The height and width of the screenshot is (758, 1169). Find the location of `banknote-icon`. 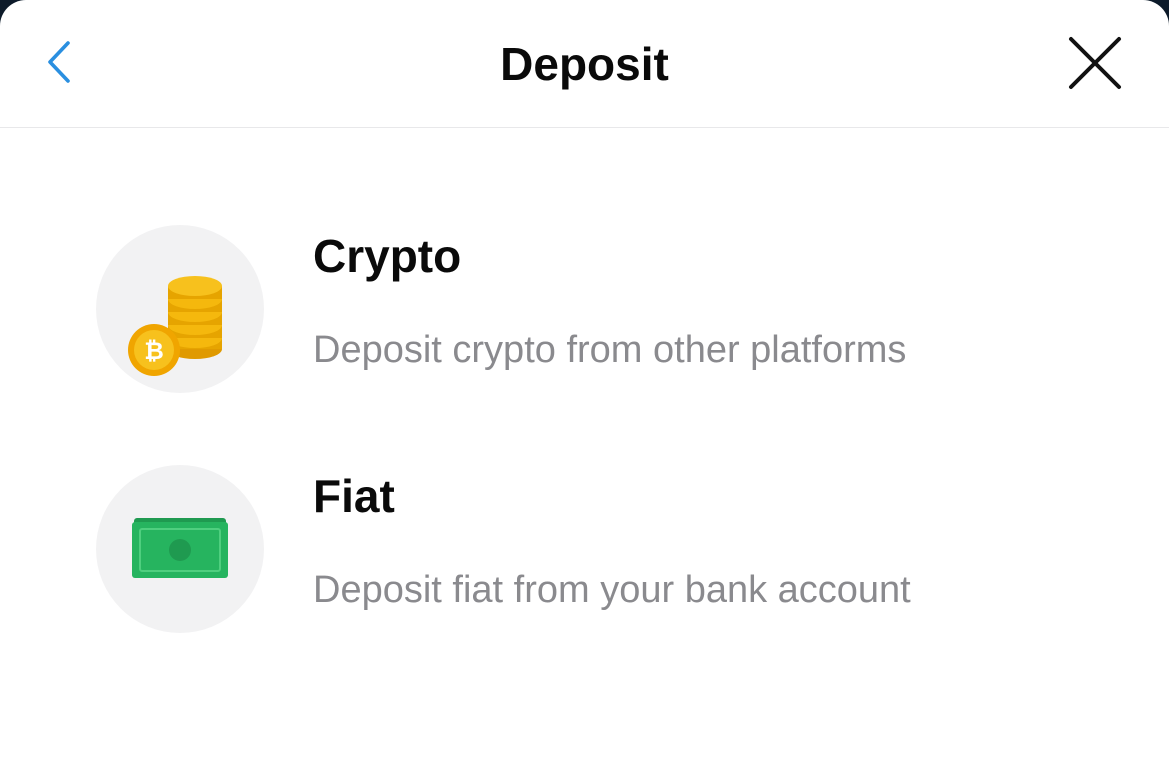

banknote-icon is located at coordinates (180, 548).